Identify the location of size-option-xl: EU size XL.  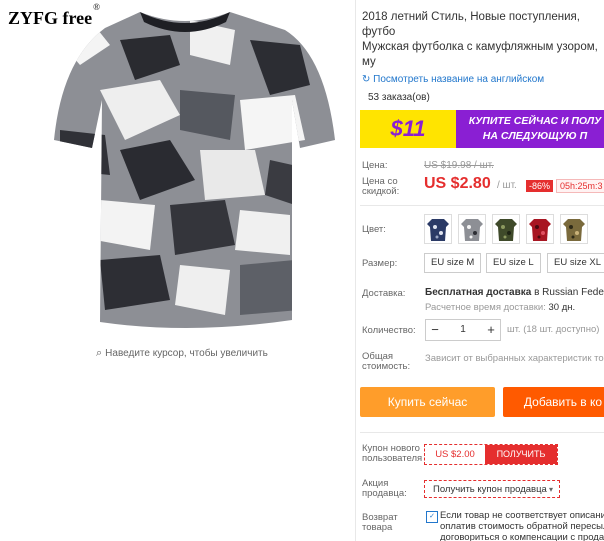
(575, 263).